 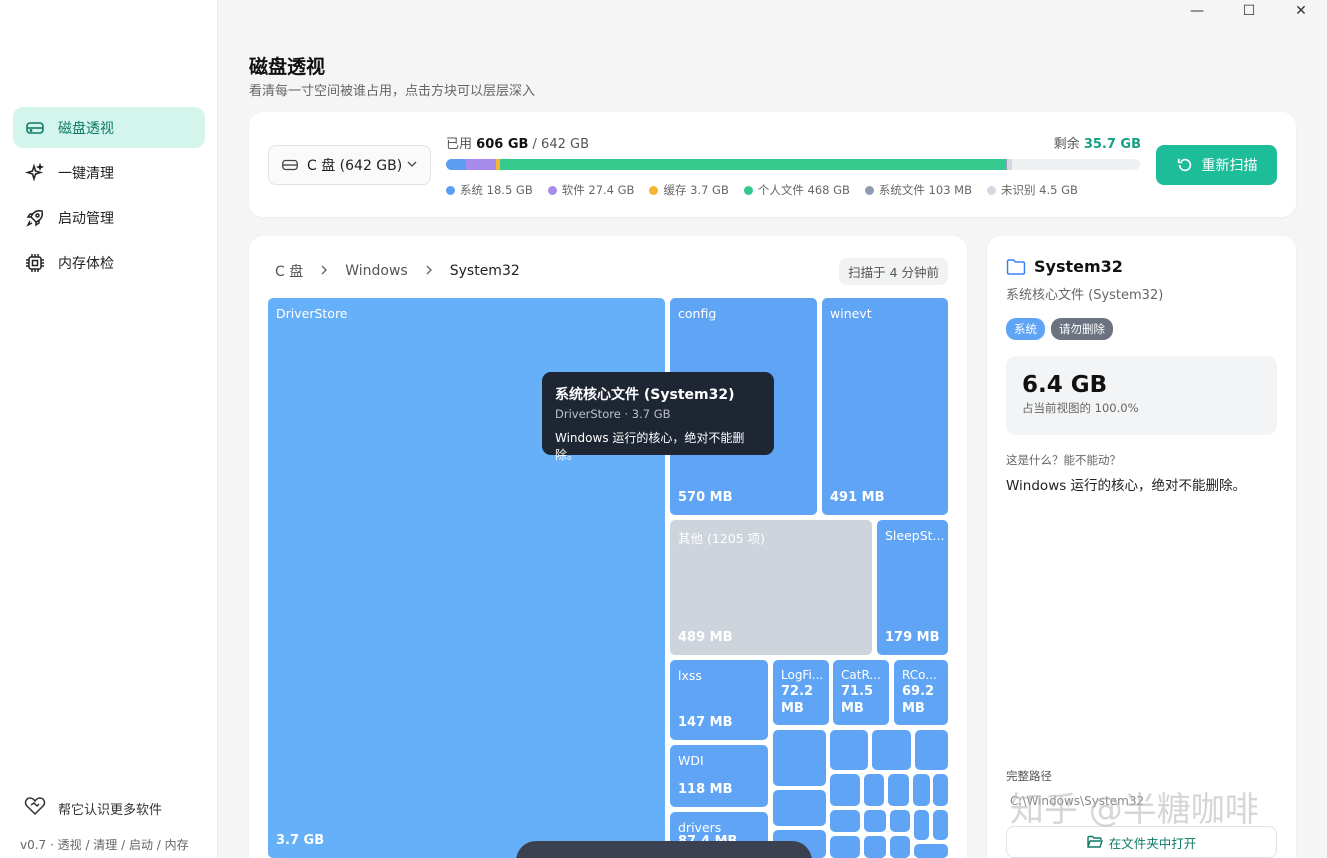 I want to click on tile-size: 69.2 MB, so click(x=918, y=700).